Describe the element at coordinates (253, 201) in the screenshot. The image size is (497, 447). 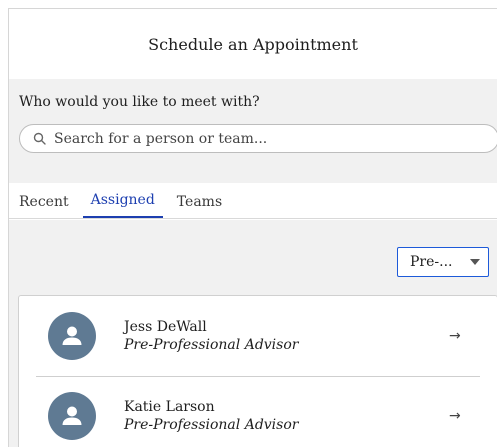
I see `tab-bar: Recent Assigned Teams` at that location.